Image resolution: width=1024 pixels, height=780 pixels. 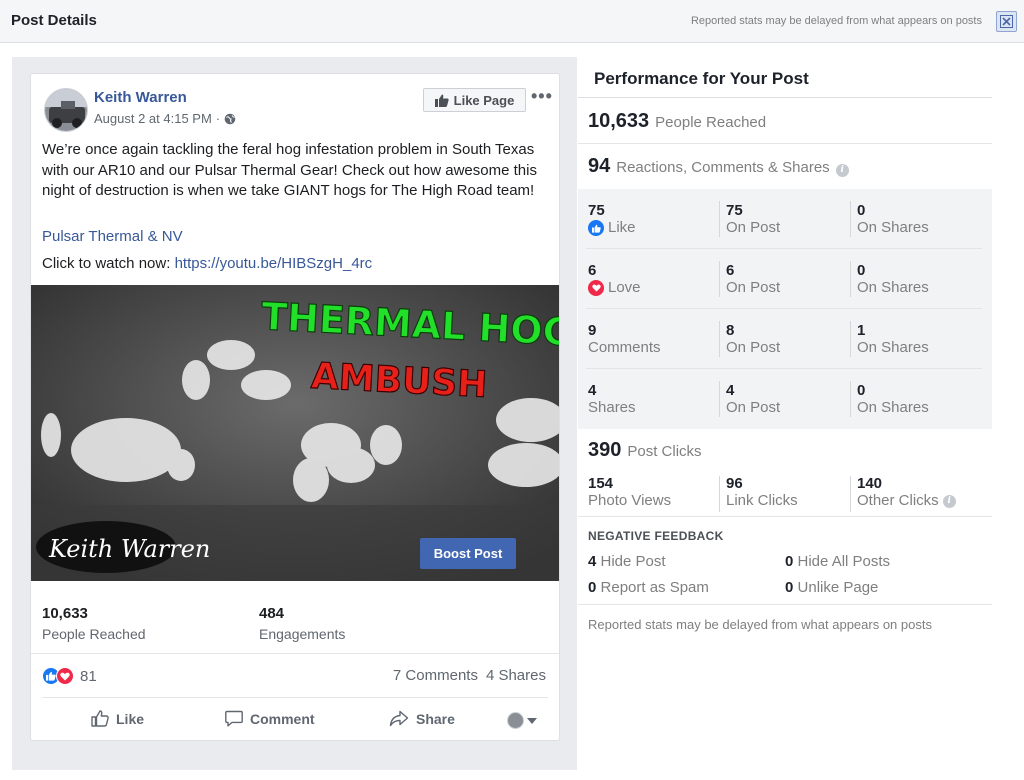 I want to click on post-reached-value: 10,633, so click(x=65, y=613).